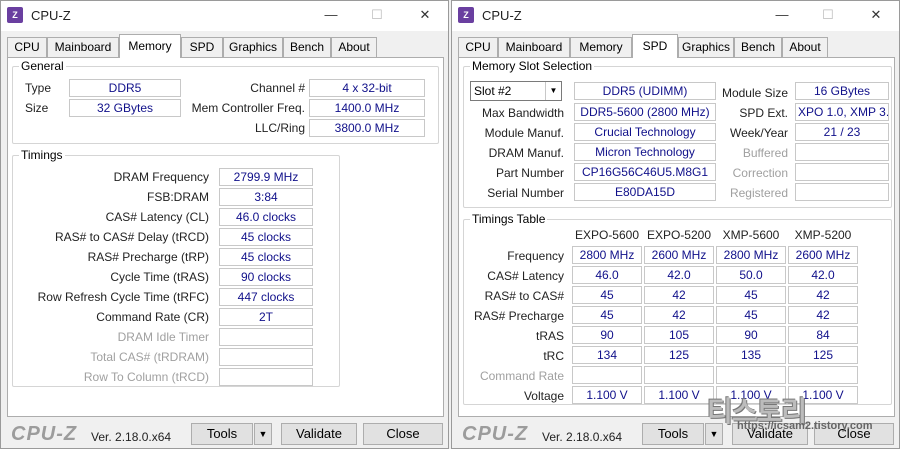 Image resolution: width=900 pixels, height=449 pixels. I want to click on watermark-logo: 티스토리 https://icsam2.tistory.com, so click(800, 415).